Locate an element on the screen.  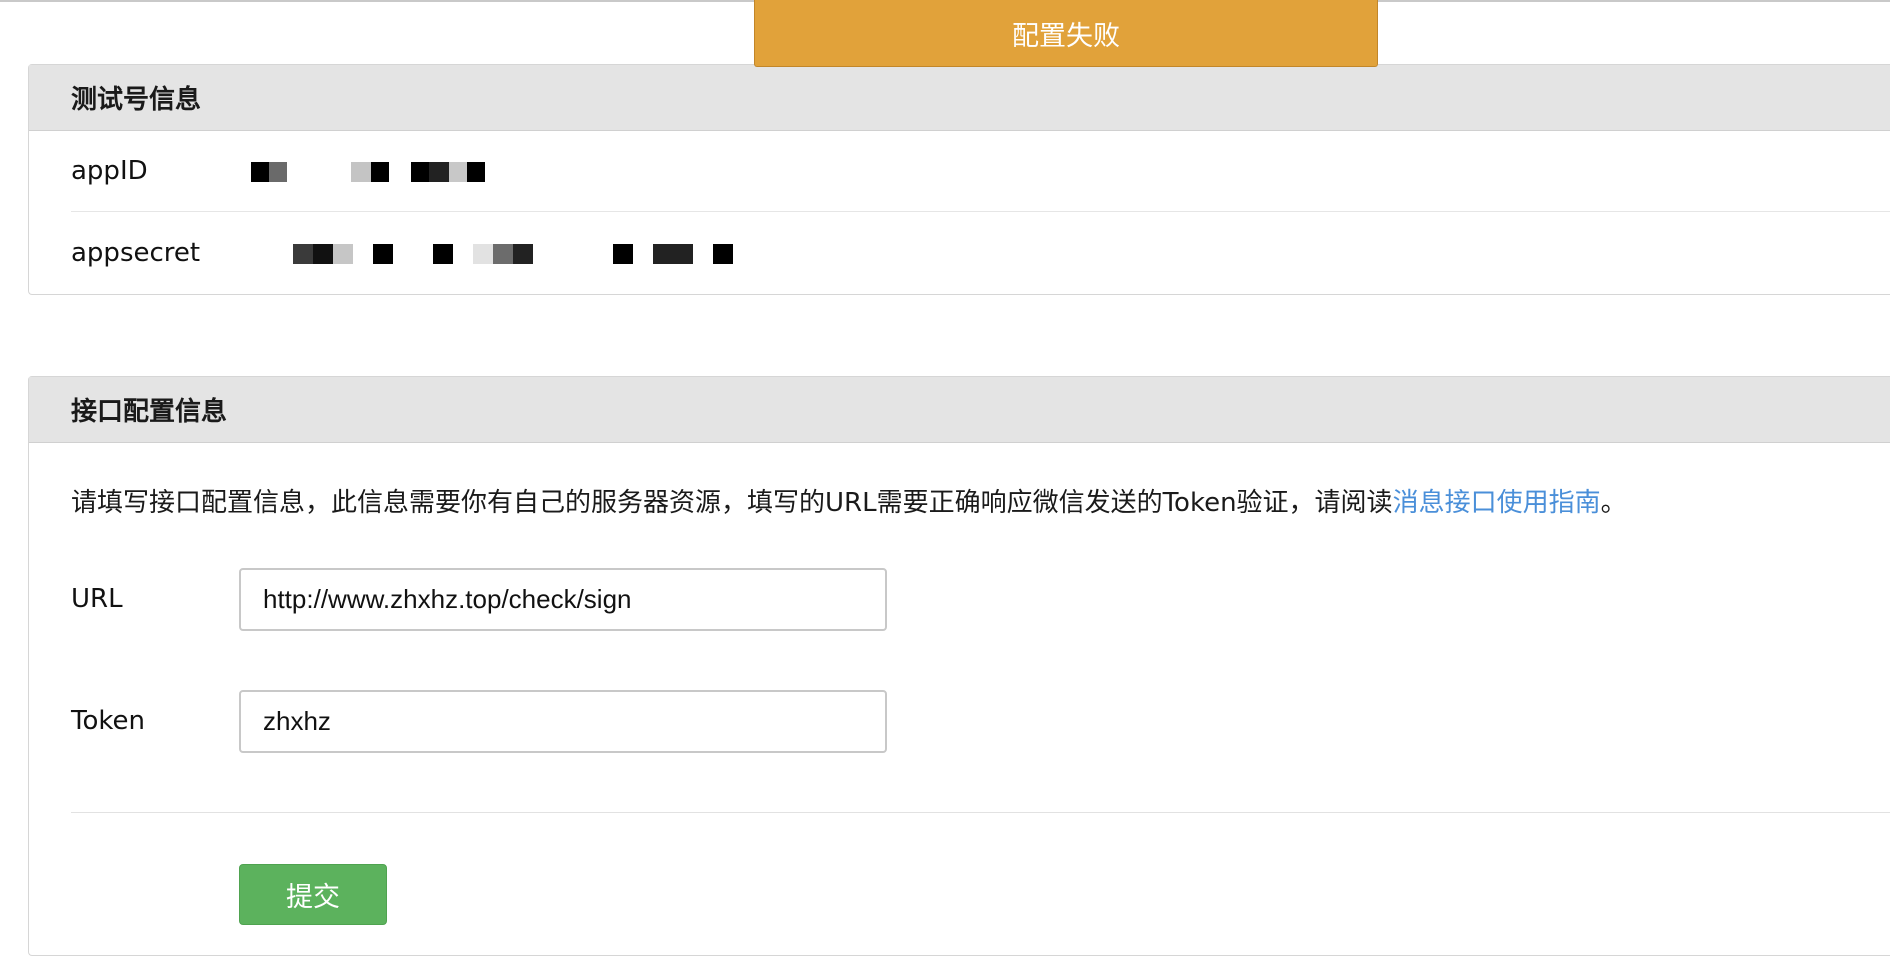
panel-header: 接口配置信息 is located at coordinates (959, 410).